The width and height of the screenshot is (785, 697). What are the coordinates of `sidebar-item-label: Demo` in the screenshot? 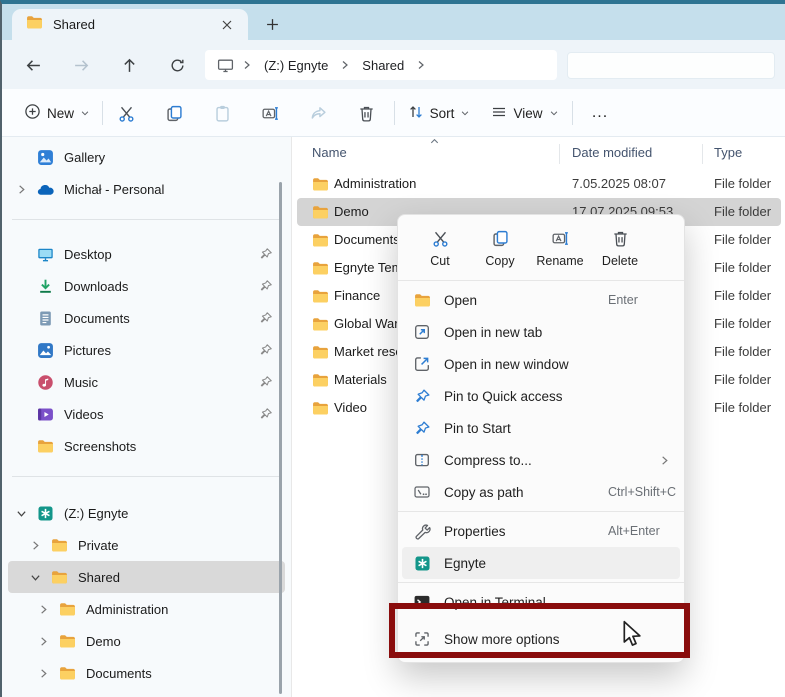 It's located at (103, 641).